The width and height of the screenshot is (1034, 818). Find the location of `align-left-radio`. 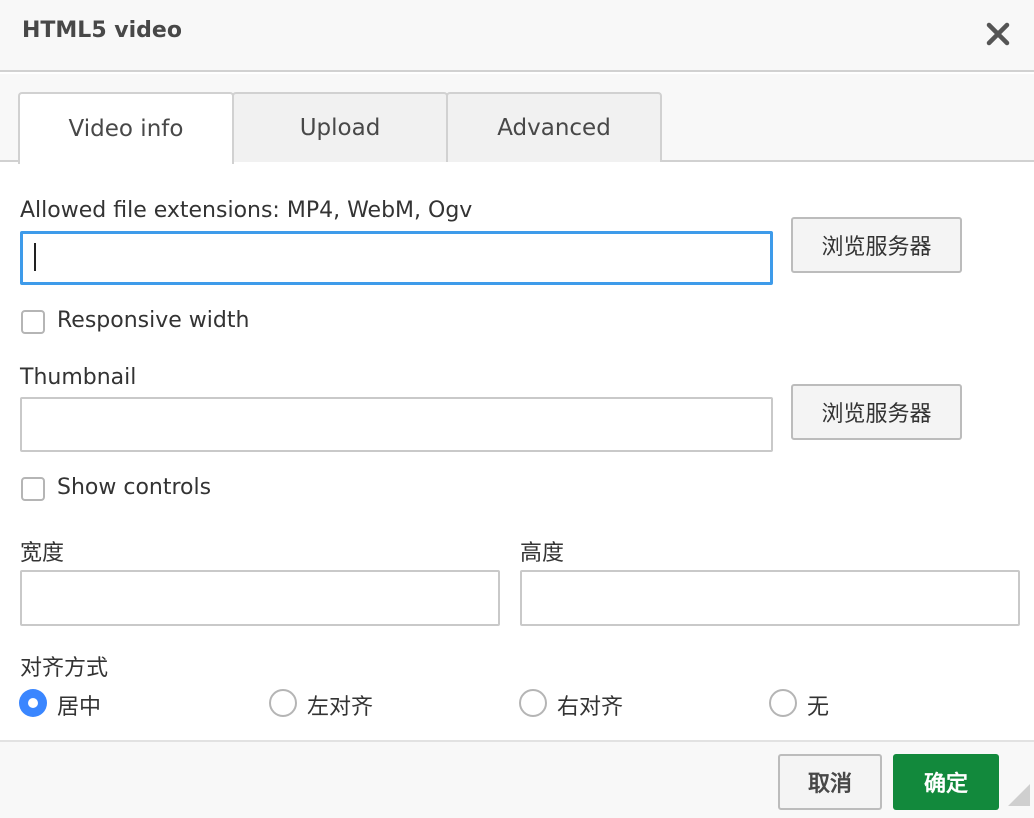

align-left-radio is located at coordinates (283, 703).